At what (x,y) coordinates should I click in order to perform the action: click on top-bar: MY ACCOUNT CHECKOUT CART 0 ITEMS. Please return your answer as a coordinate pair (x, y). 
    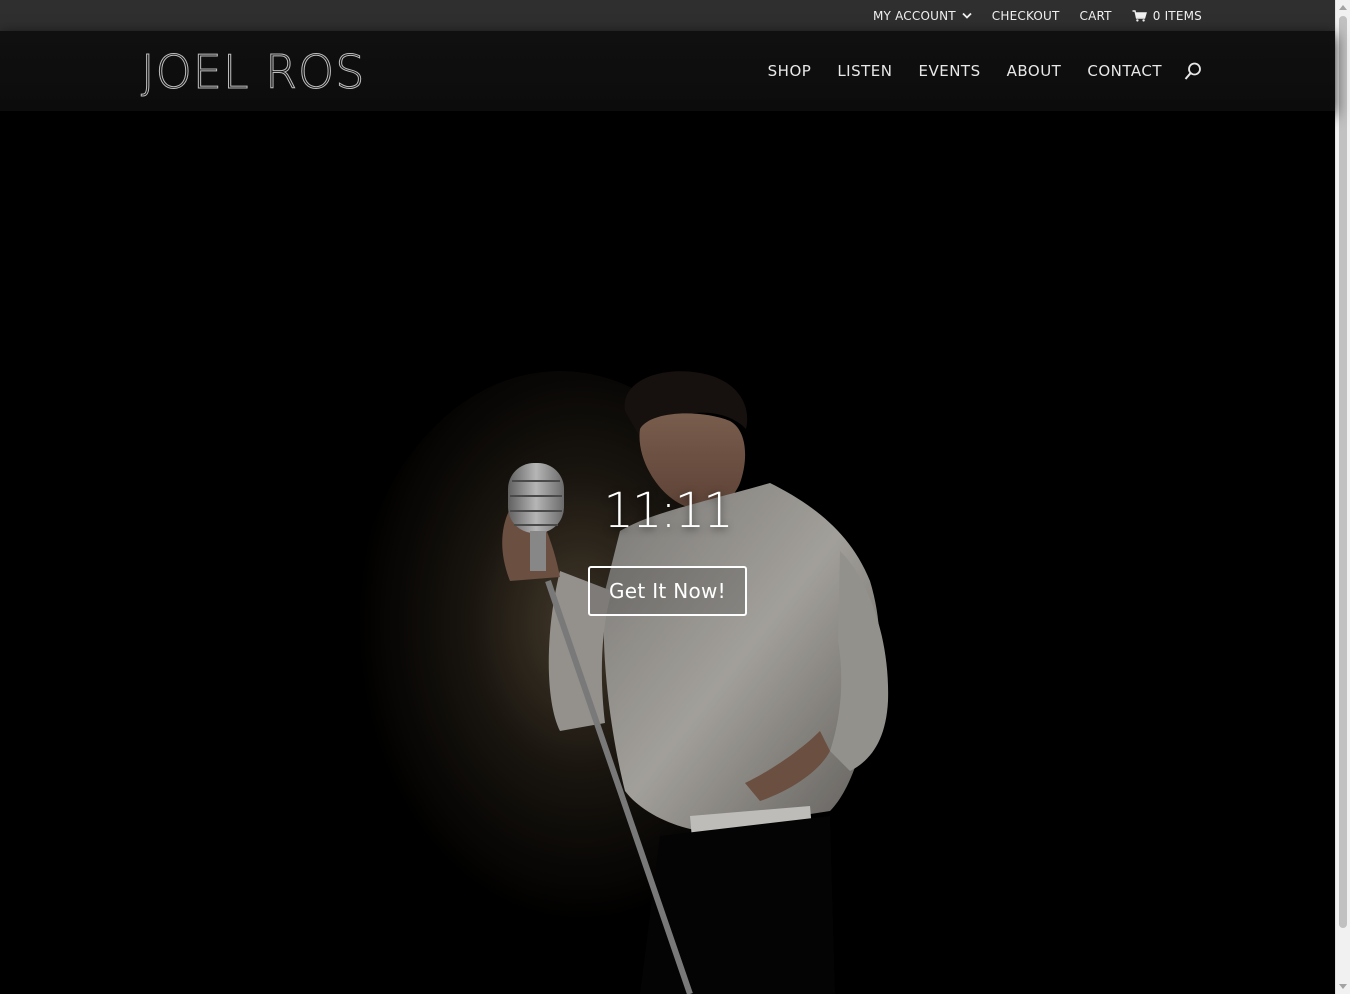
    Looking at the image, I should click on (667, 15).